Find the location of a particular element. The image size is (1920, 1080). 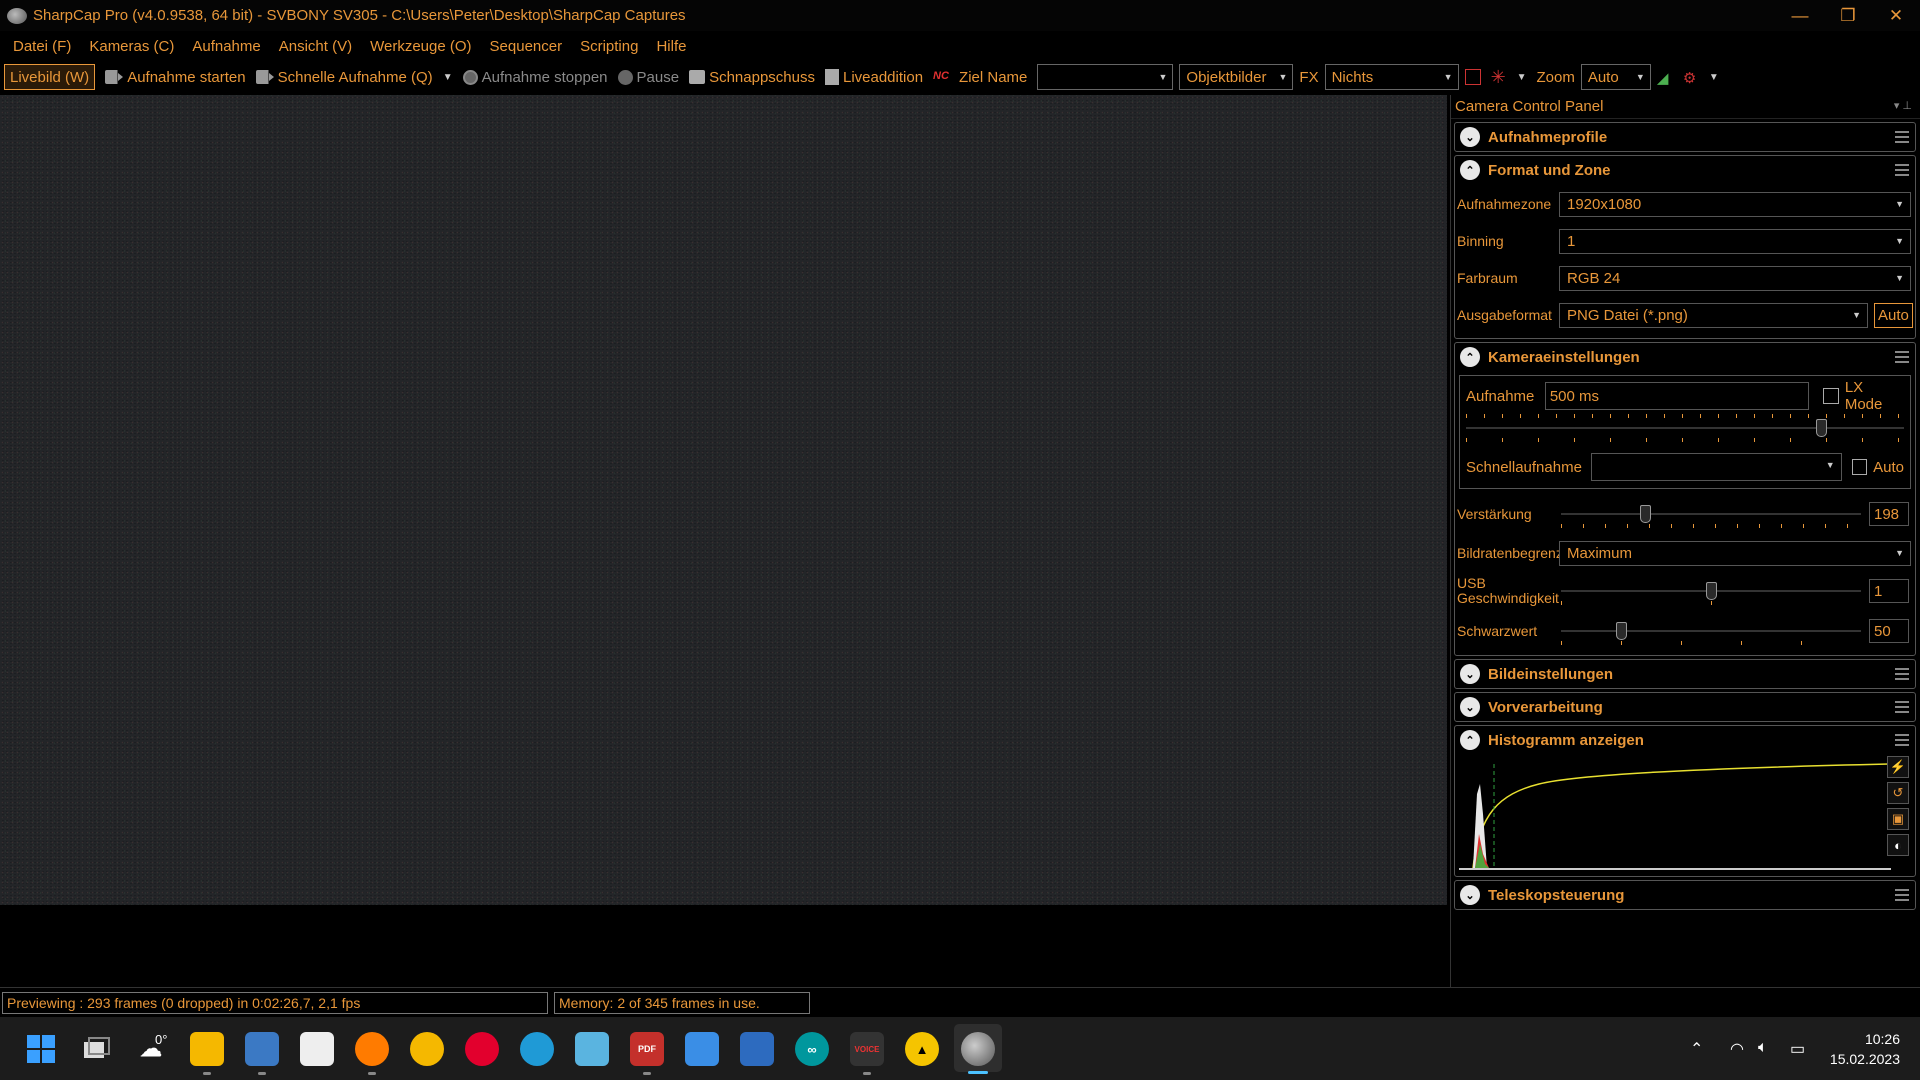

histogram-view: ⚡ ↺ ▣ ◐ is located at coordinates (1685, 813).